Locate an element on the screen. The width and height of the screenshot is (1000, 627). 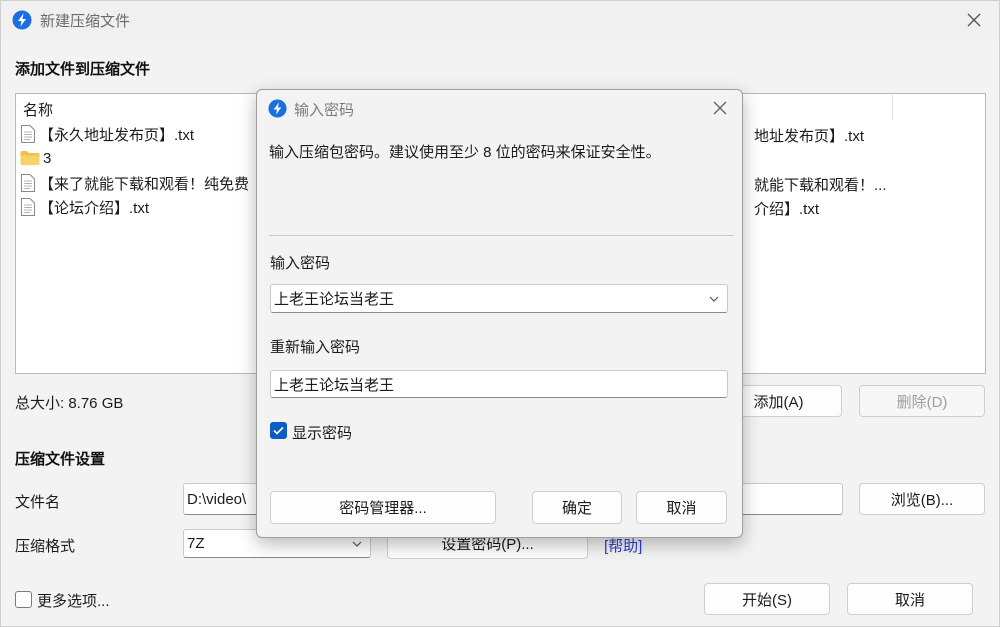
column-header-name: 名称 is located at coordinates (38, 109).